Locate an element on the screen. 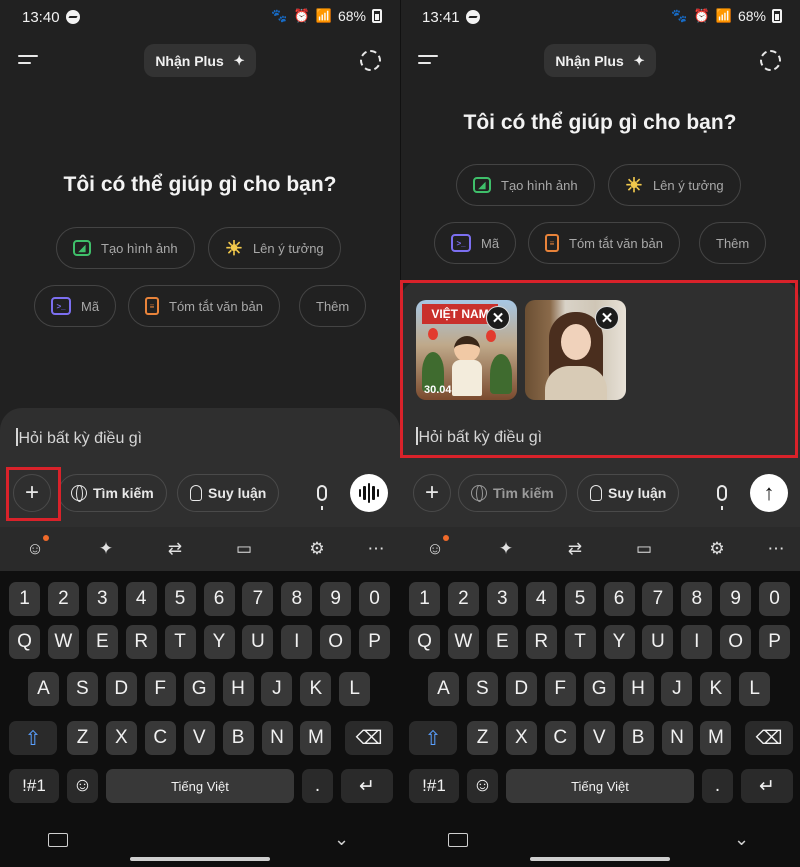  sparkle-tools-icon: ✦ is located at coordinates (506, 549).